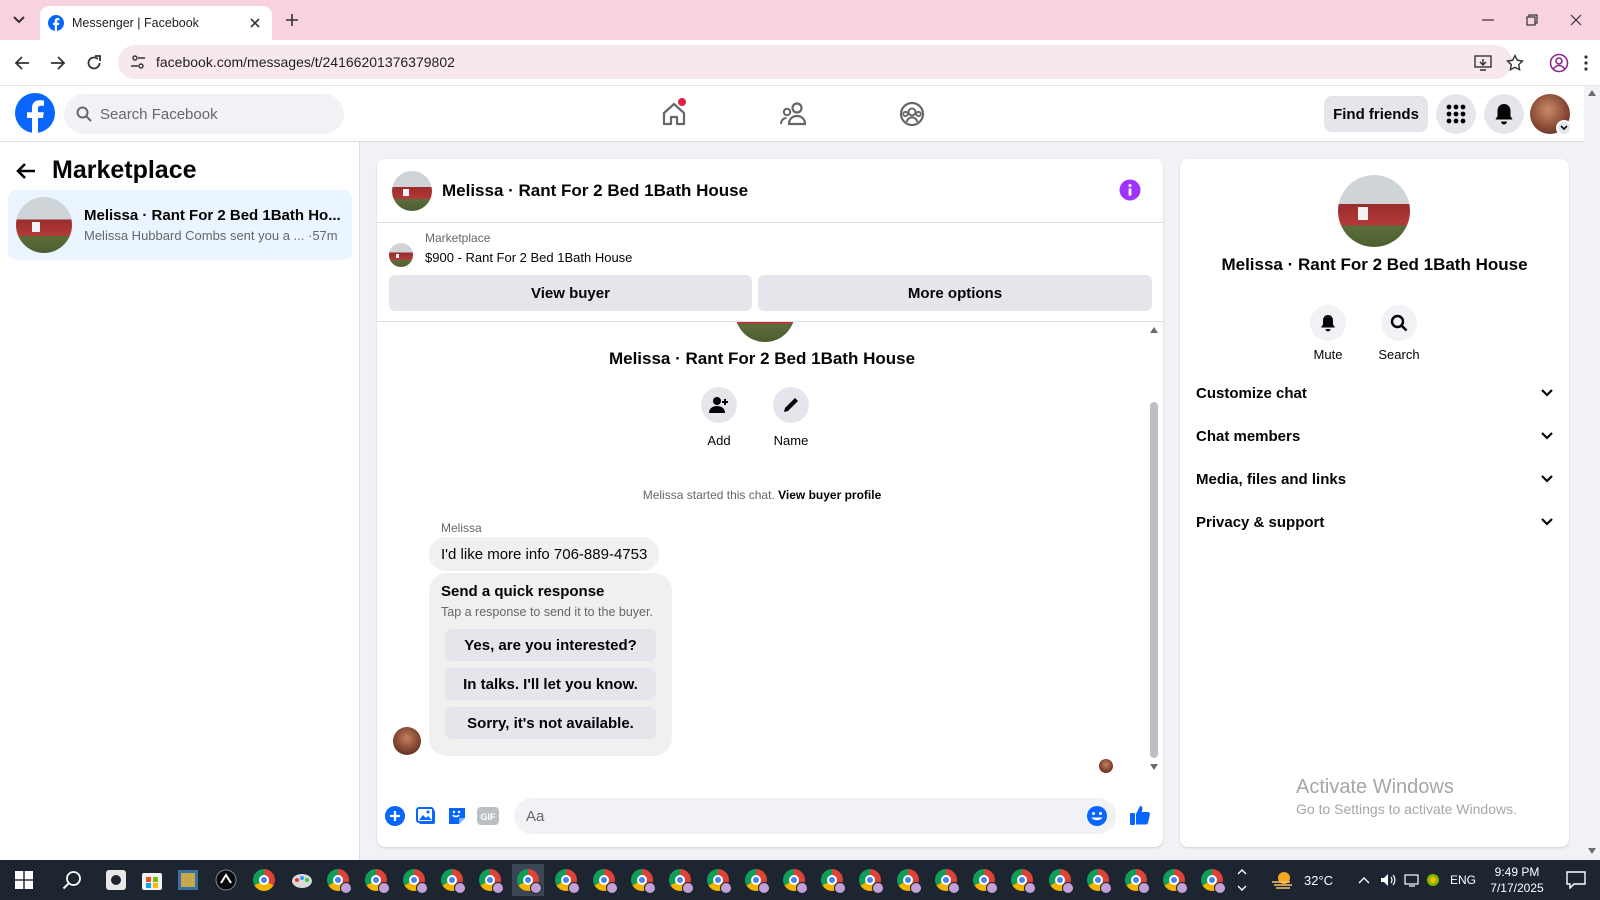  What do you see at coordinates (35, 113) in the screenshot?
I see `facebook-logo-icon` at bounding box center [35, 113].